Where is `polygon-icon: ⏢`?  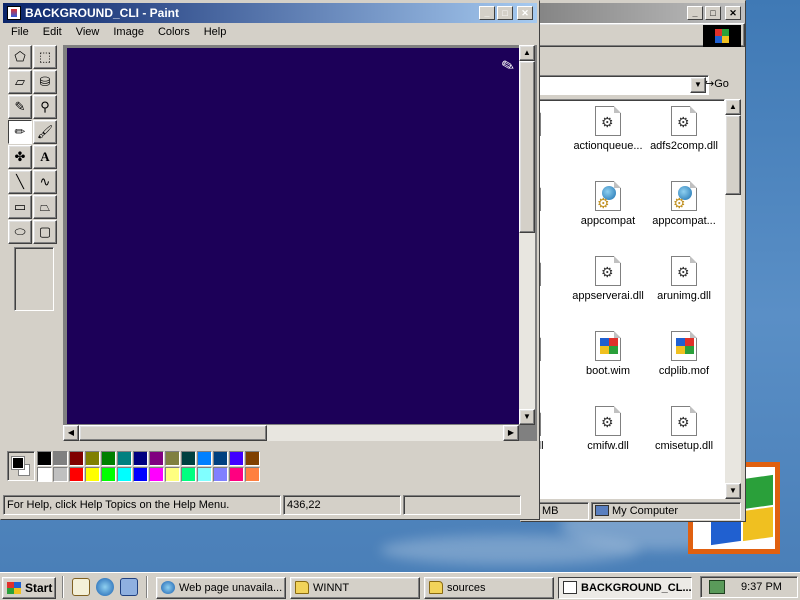
polygon-icon: ⏢ is located at coordinates (45, 207).